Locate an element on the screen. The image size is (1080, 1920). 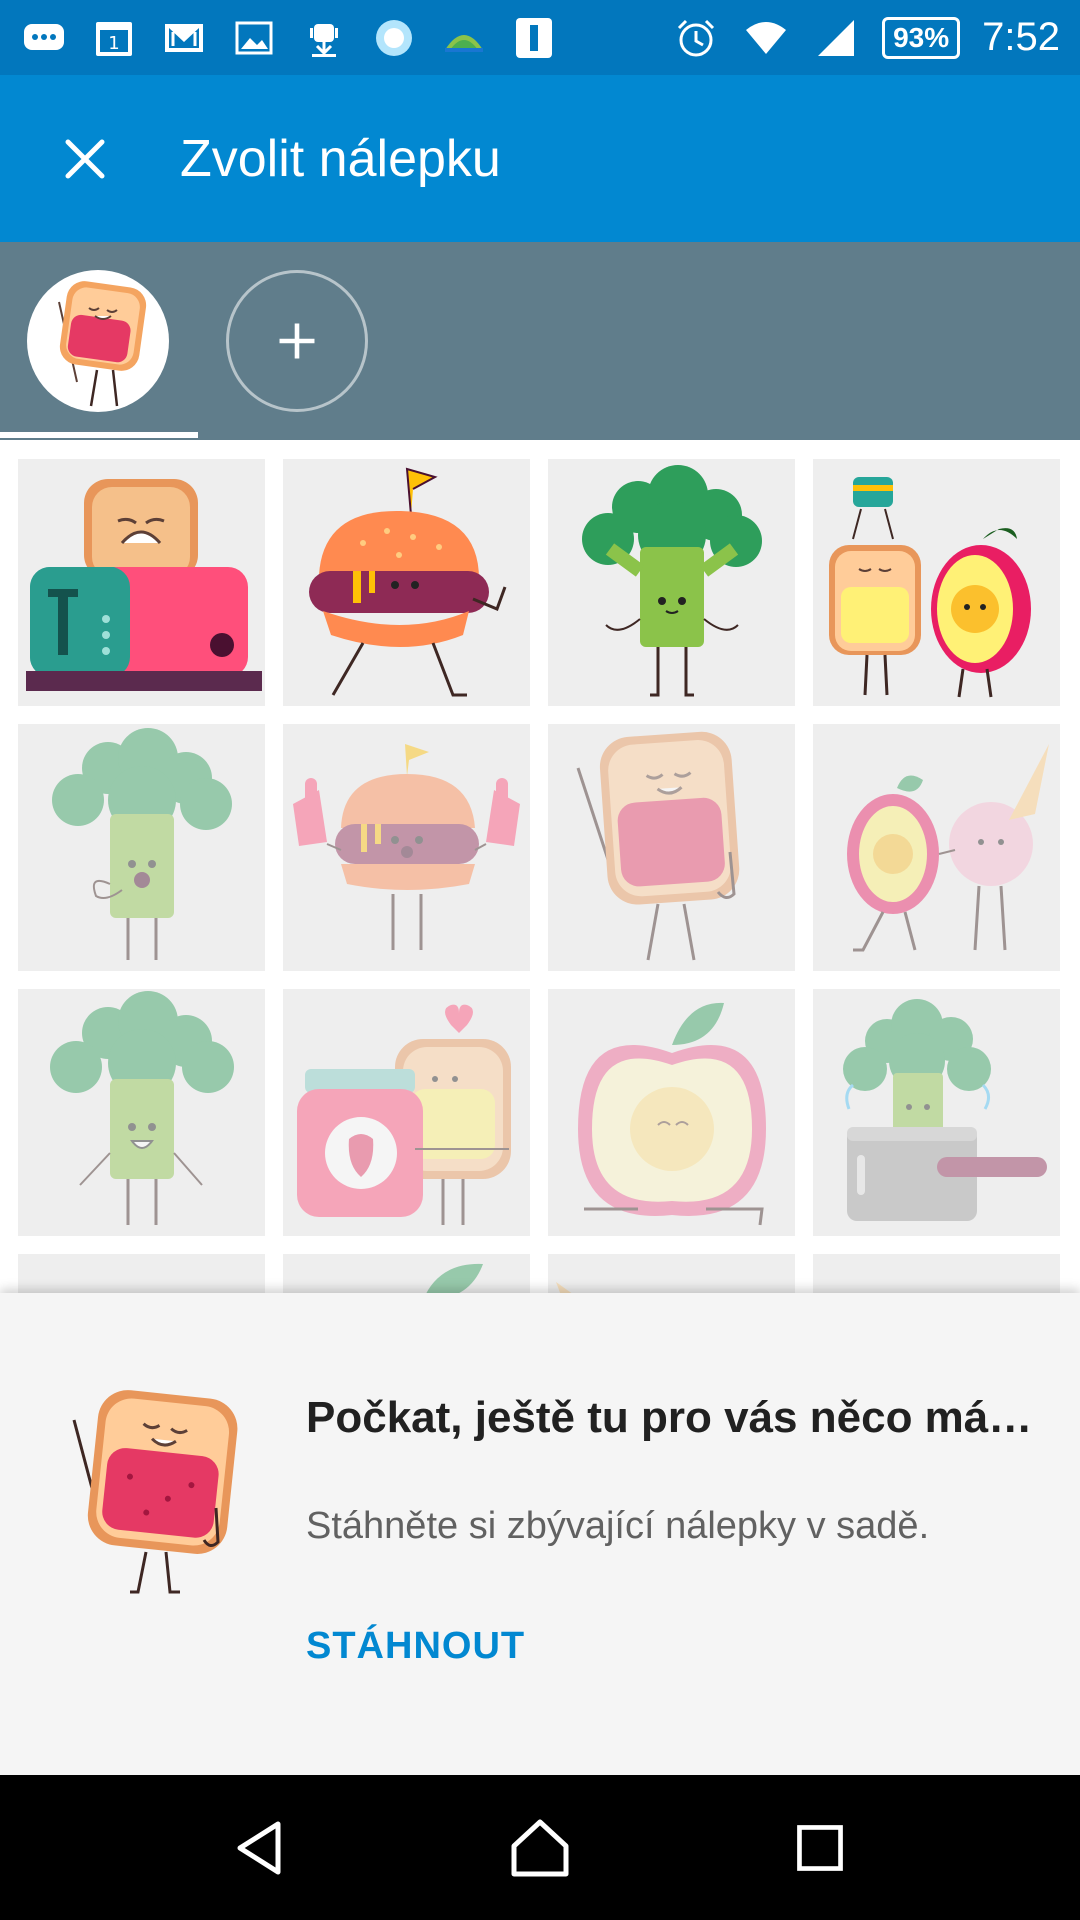
svg-text: 1 is located at coordinates (113, 43).